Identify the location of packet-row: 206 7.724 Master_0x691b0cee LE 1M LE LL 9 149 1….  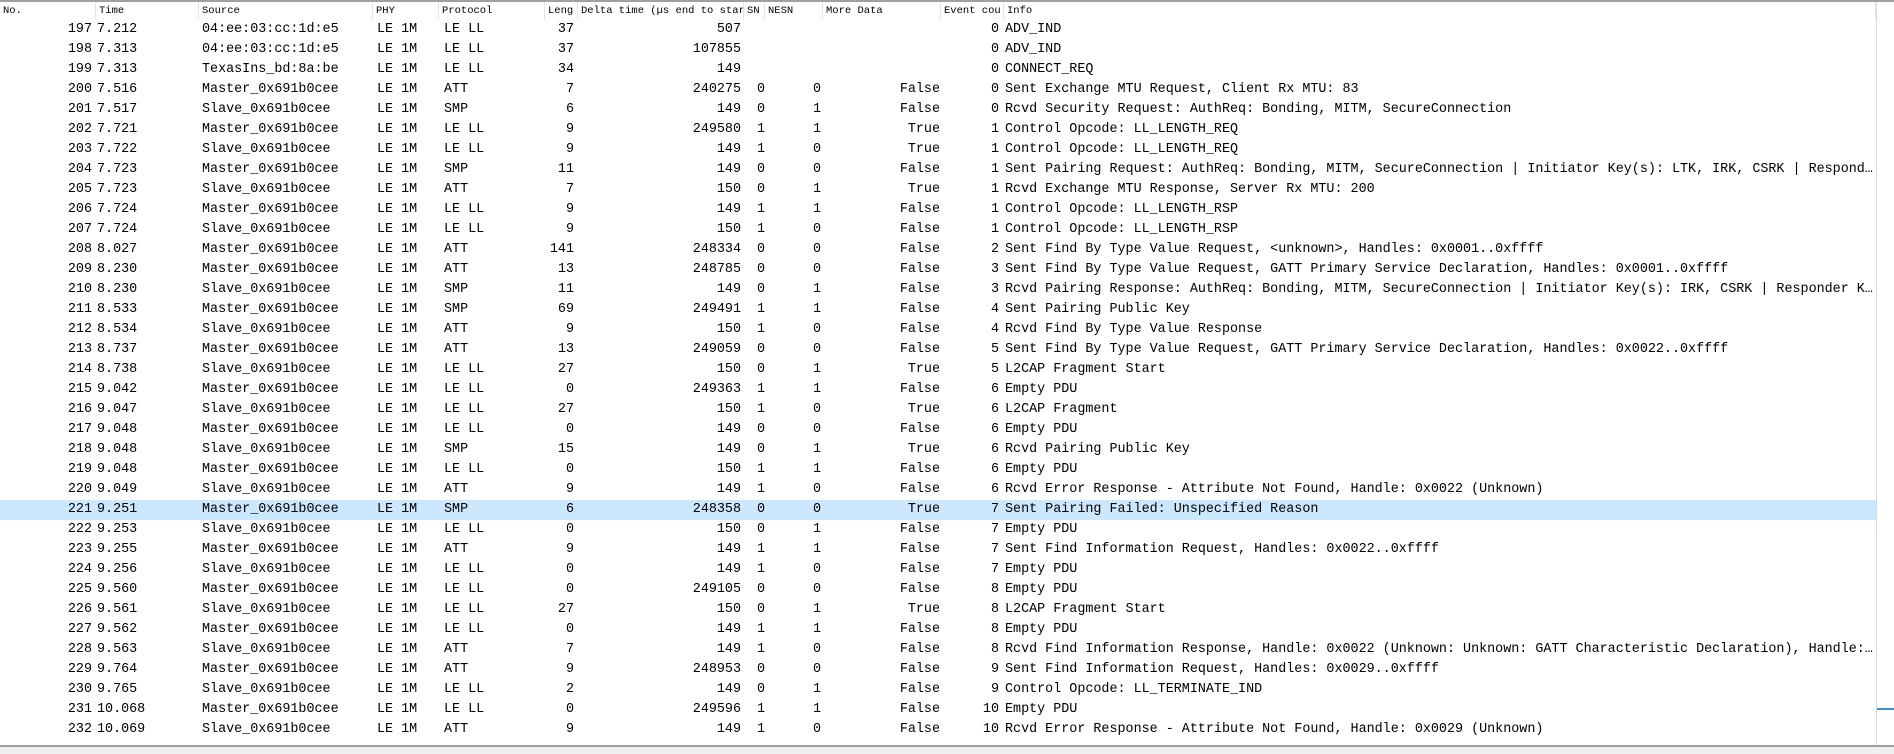
(938, 210).